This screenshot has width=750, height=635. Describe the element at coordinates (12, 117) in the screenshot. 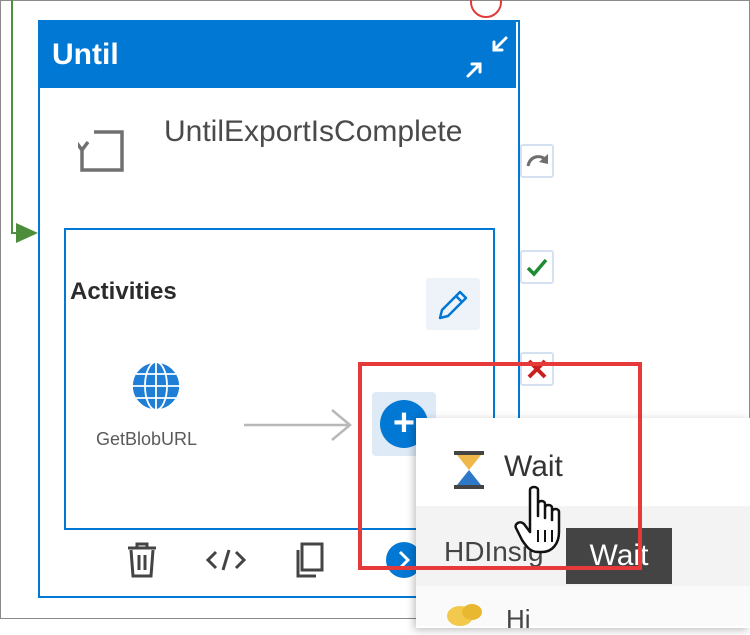

I see `flow-line` at that location.